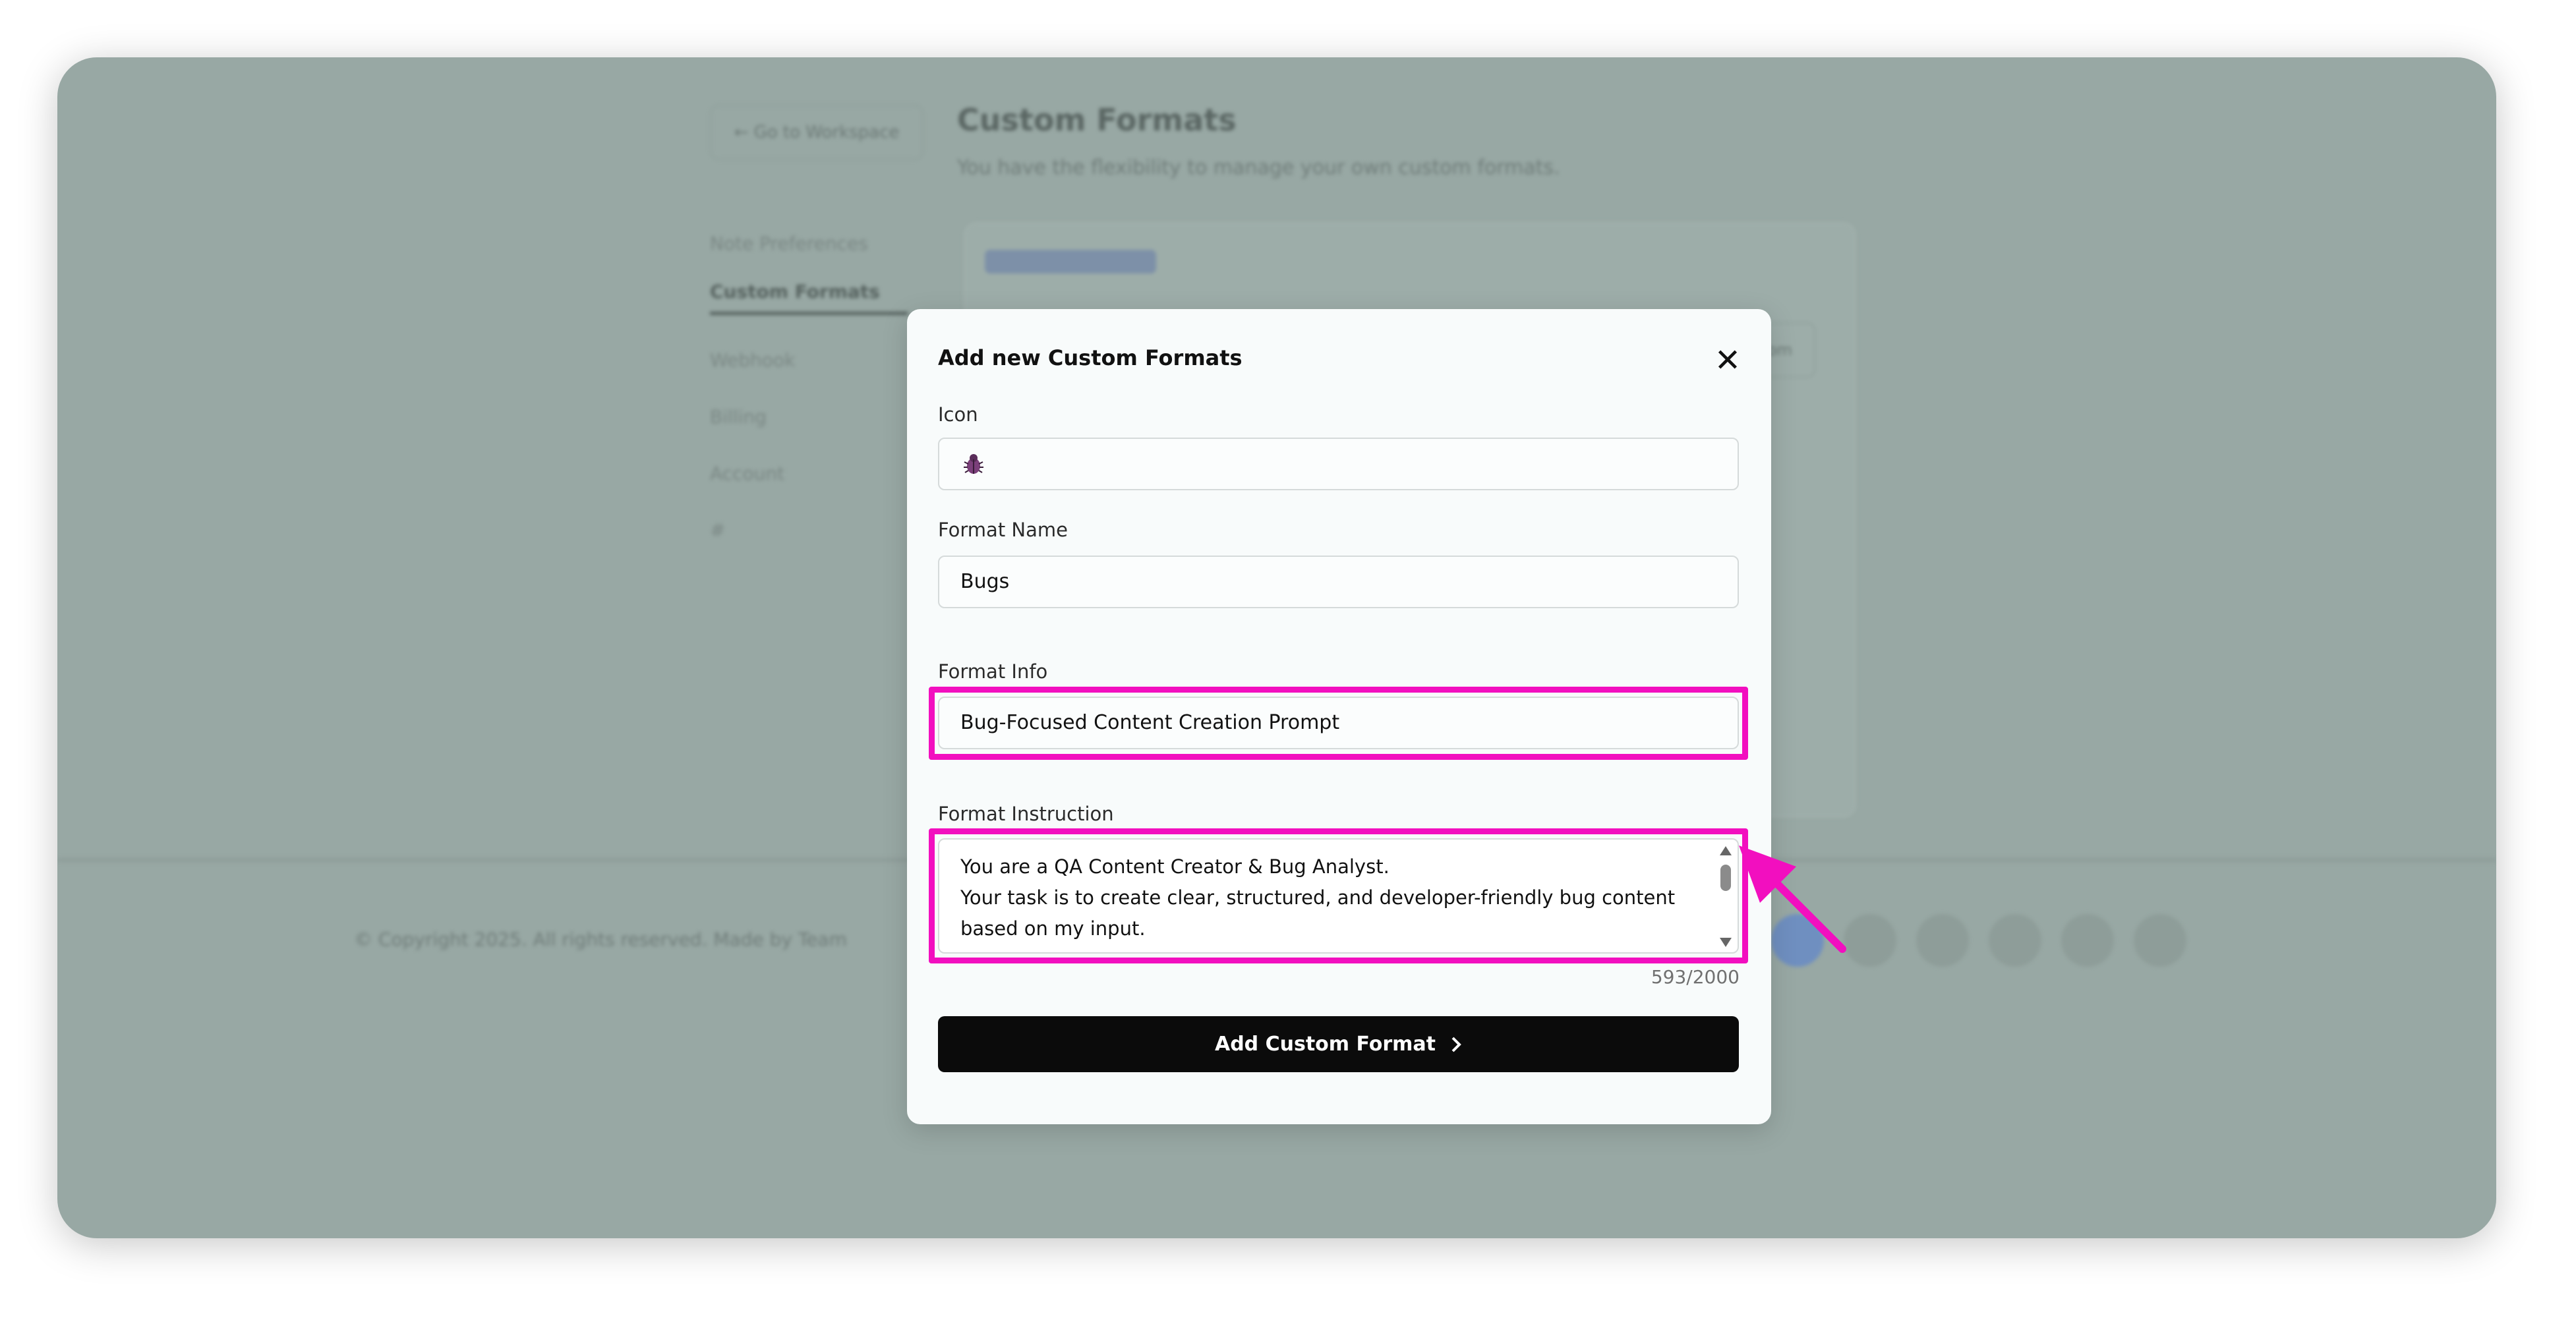 The image size is (2576, 1318). Describe the element at coordinates (1338, 895) in the screenshot. I see `format-instruction-highlight` at that location.